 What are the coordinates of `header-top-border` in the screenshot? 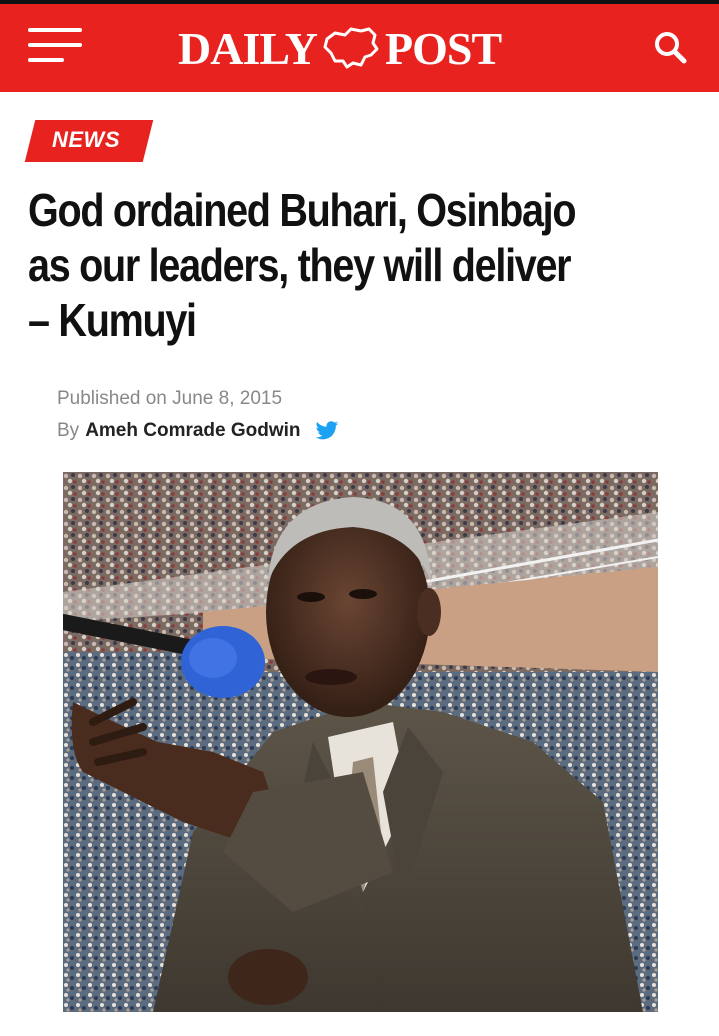 It's located at (359, 2).